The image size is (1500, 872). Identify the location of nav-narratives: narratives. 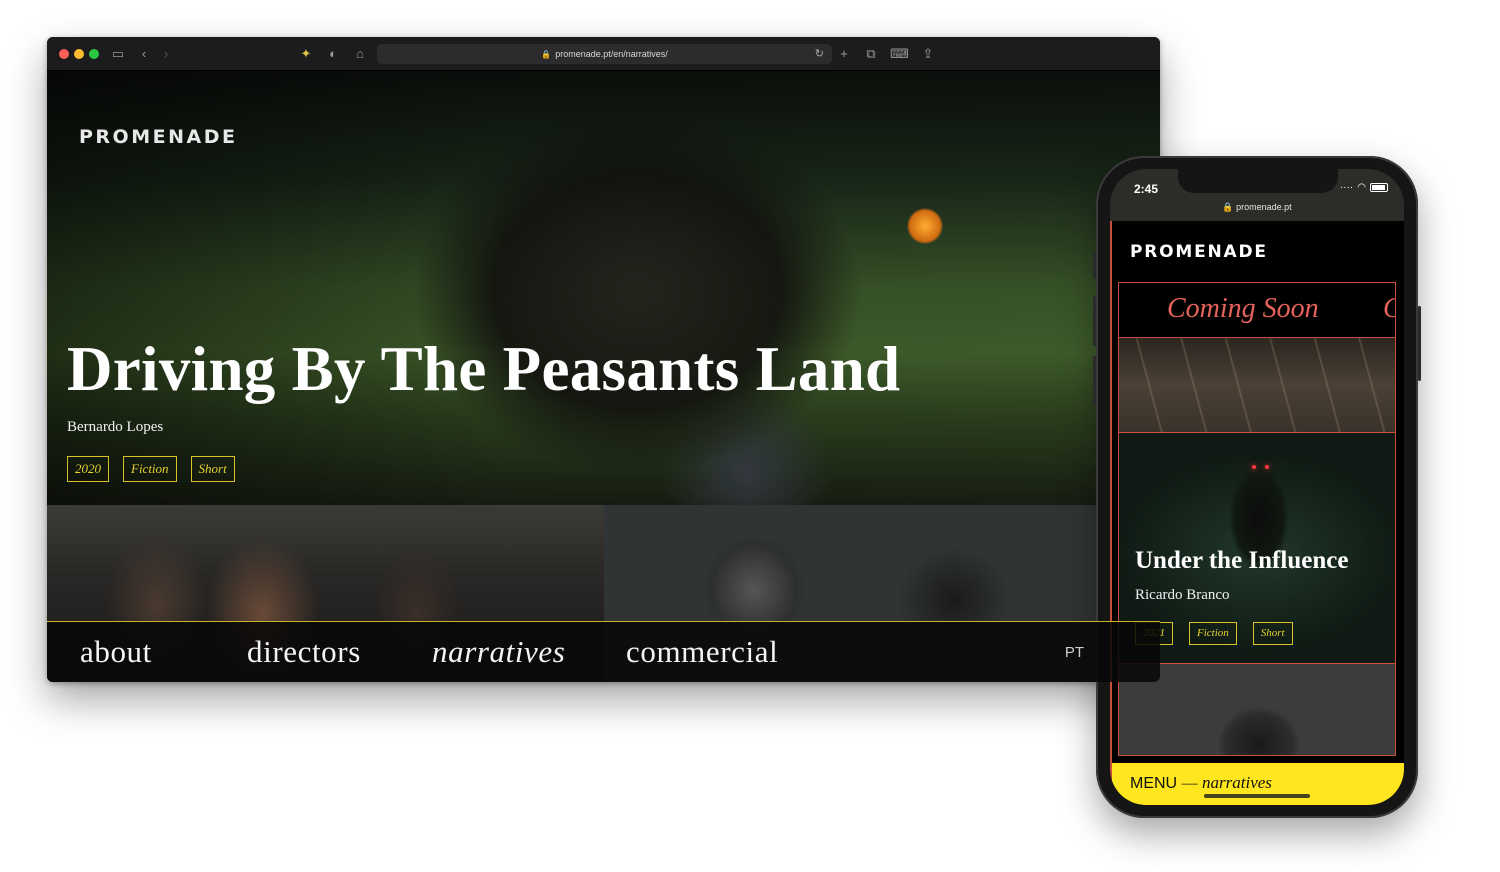
(498, 652).